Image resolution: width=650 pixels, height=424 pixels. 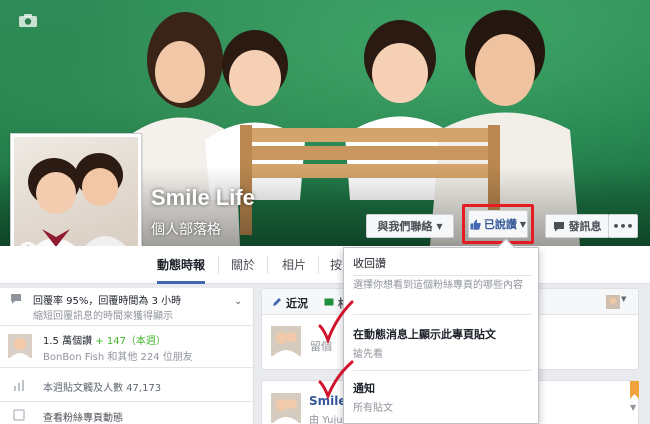 What do you see at coordinates (16, 299) in the screenshot?
I see `chat-bubble-icon` at bounding box center [16, 299].